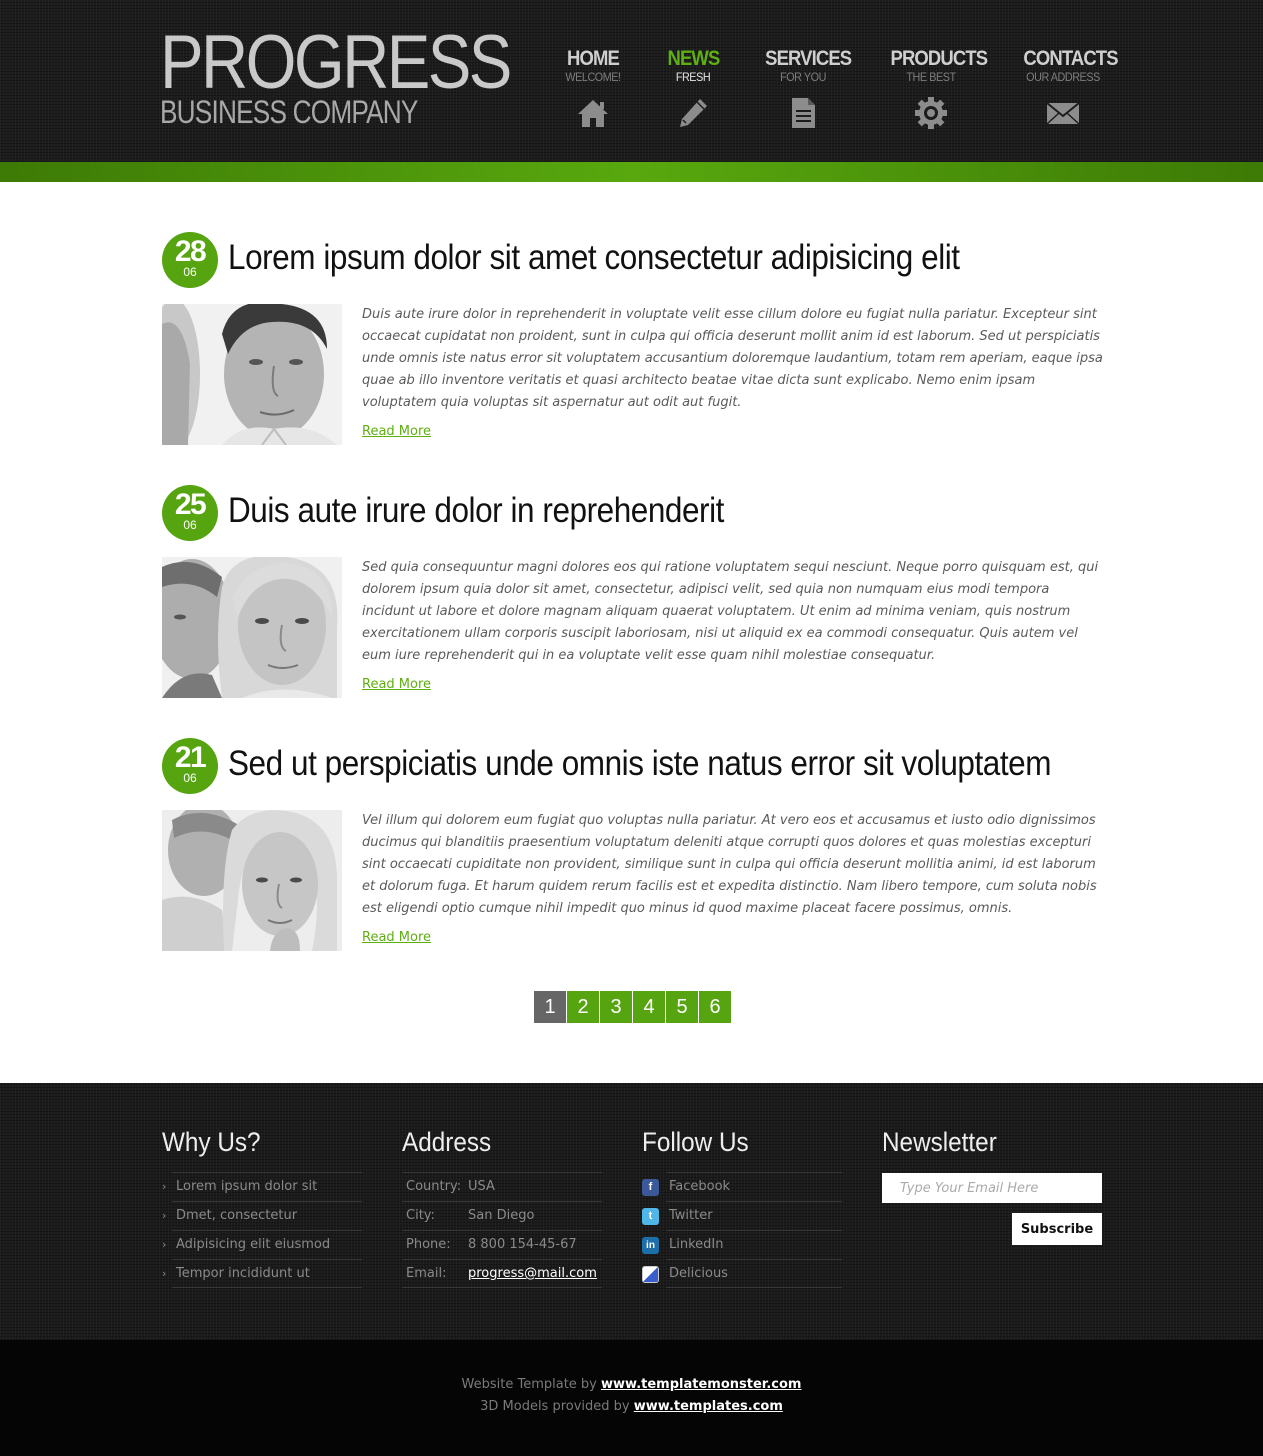  Describe the element at coordinates (593, 77) in the screenshot. I see `nav-sublabel: WELCOME!` at that location.